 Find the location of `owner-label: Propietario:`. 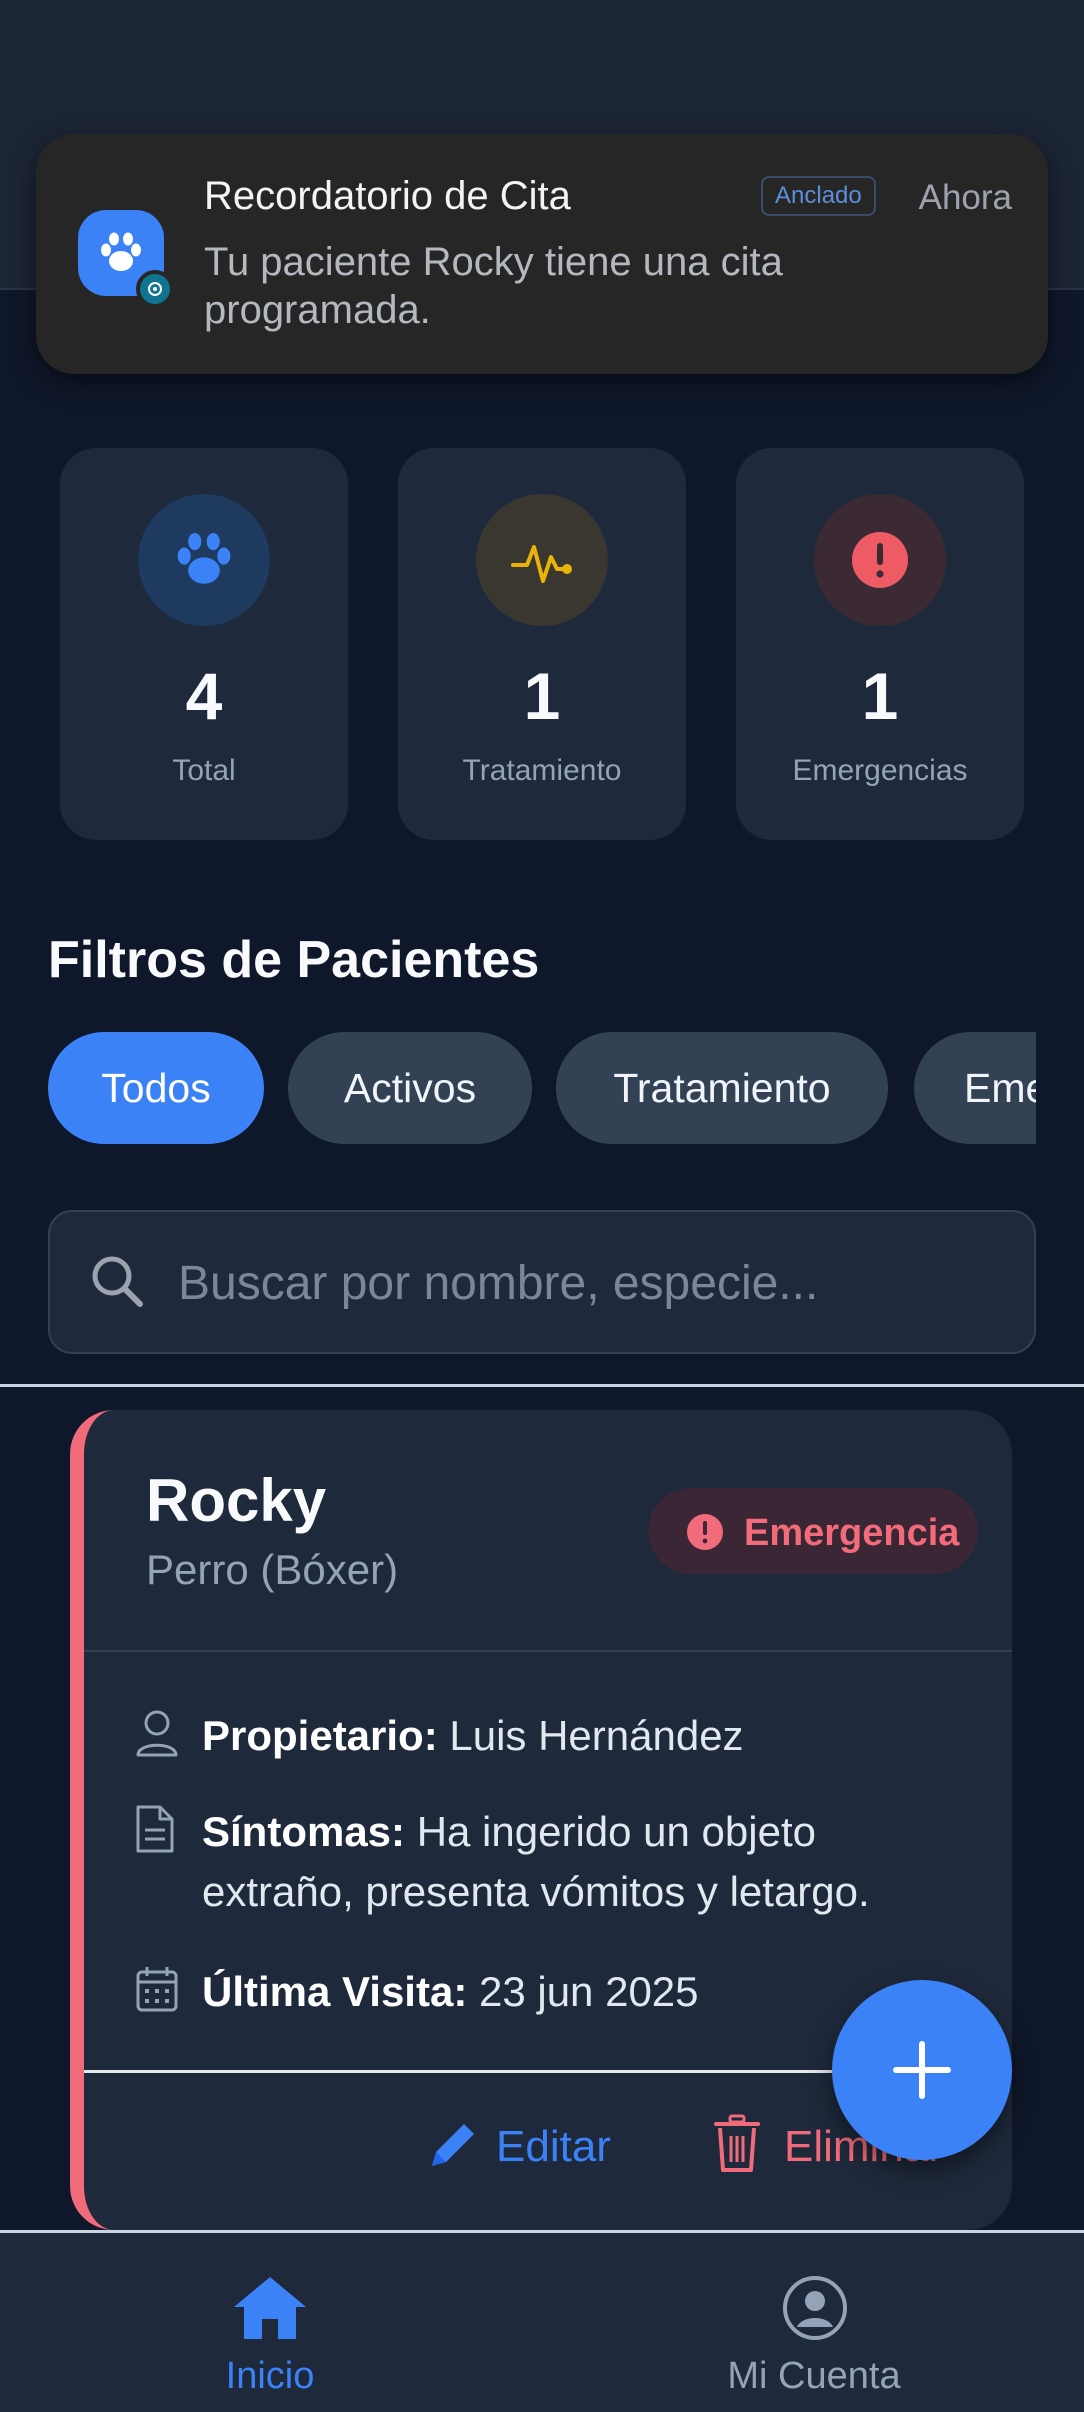

owner-label: Propietario: is located at coordinates (320, 1735).